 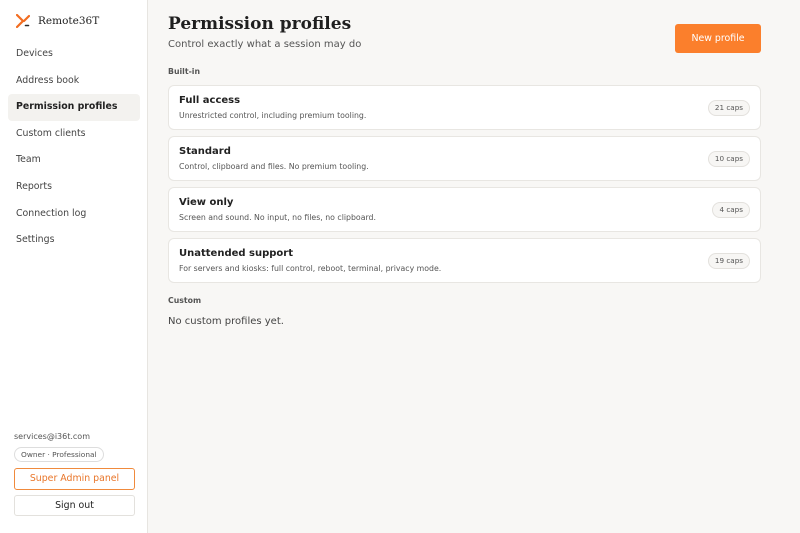 I want to click on custom-profiles-empty-state: No custom profiles yet., so click(x=226, y=321).